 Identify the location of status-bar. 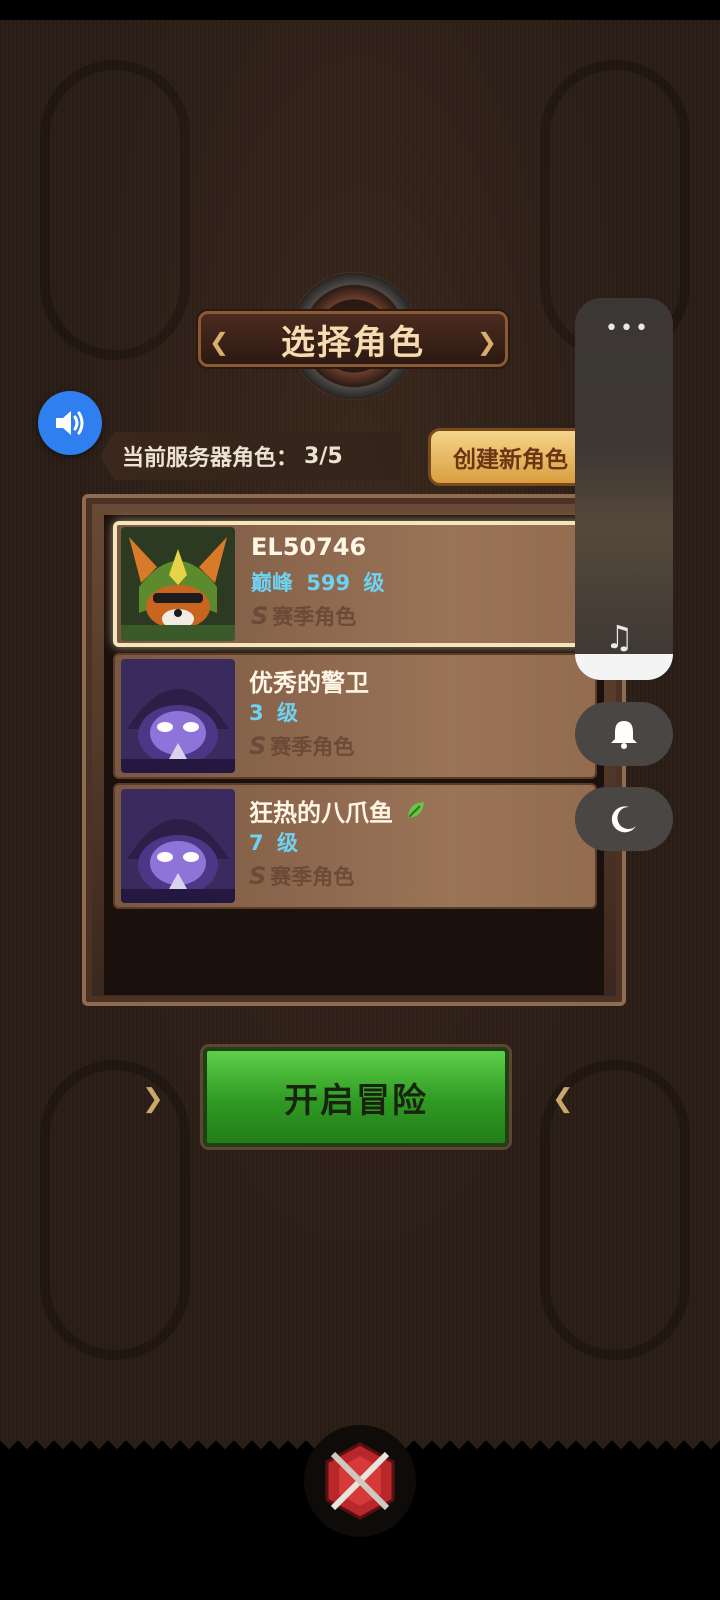
(360, 10).